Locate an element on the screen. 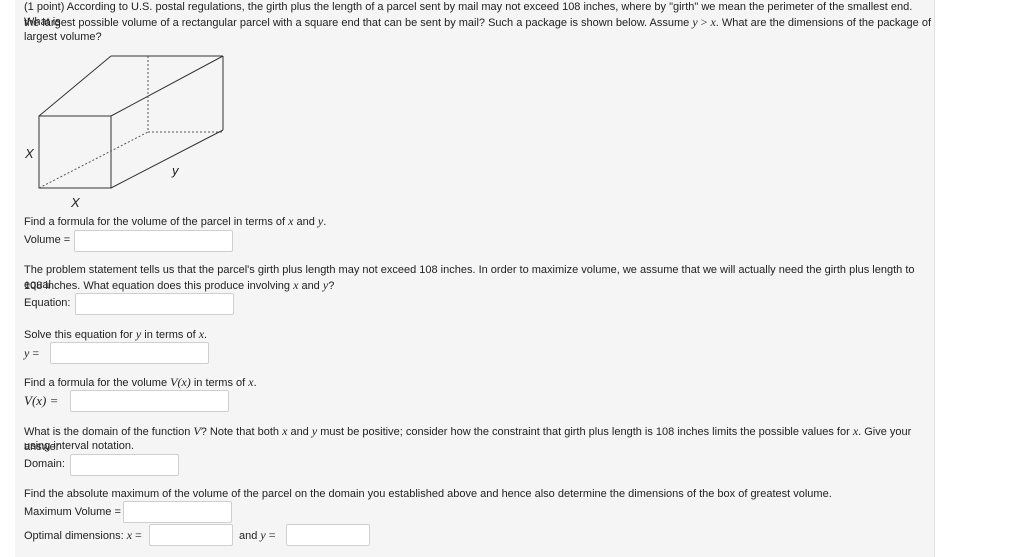 The width and height of the screenshot is (1017, 557). and-y-label: and y = is located at coordinates (257, 535).